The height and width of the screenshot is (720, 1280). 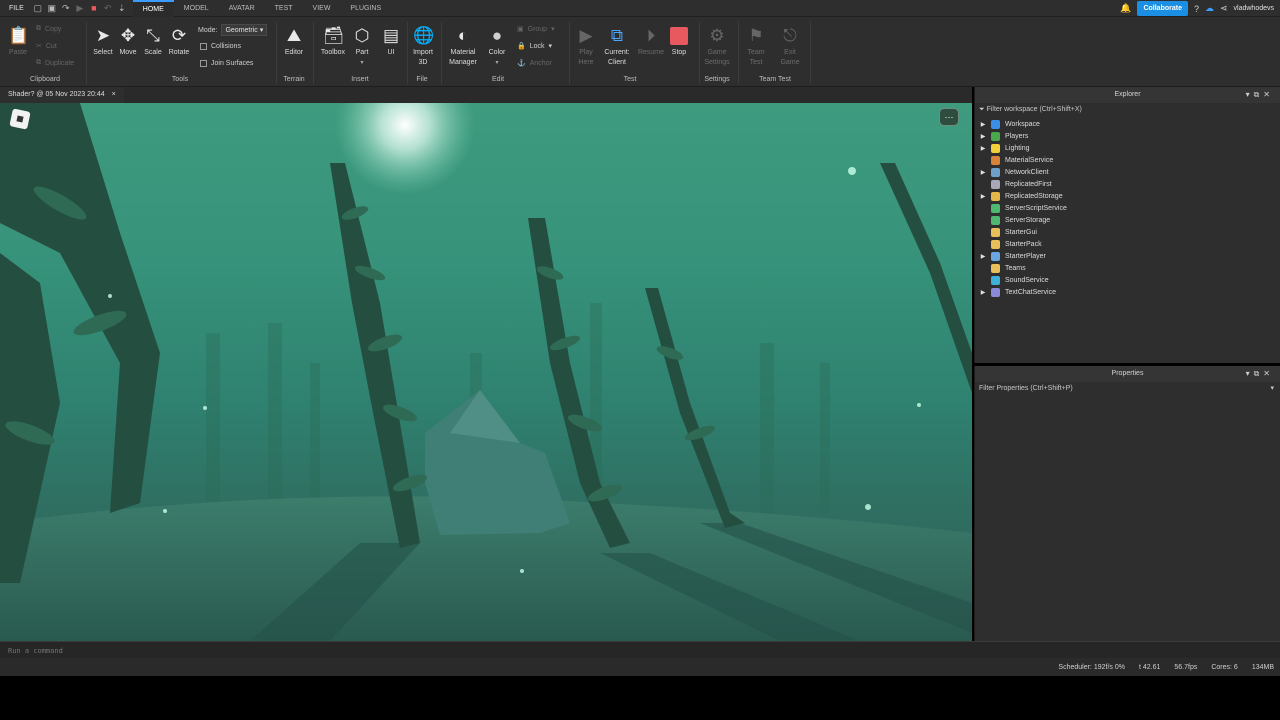 What do you see at coordinates (717, 47) in the screenshot?
I see `game-settings-button: ⚙ Game Settings` at bounding box center [717, 47].